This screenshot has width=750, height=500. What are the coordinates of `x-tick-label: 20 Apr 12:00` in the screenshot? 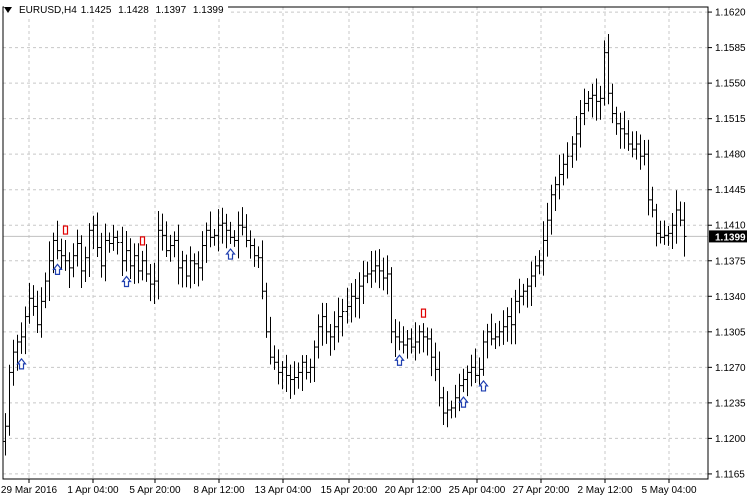 It's located at (413, 490).